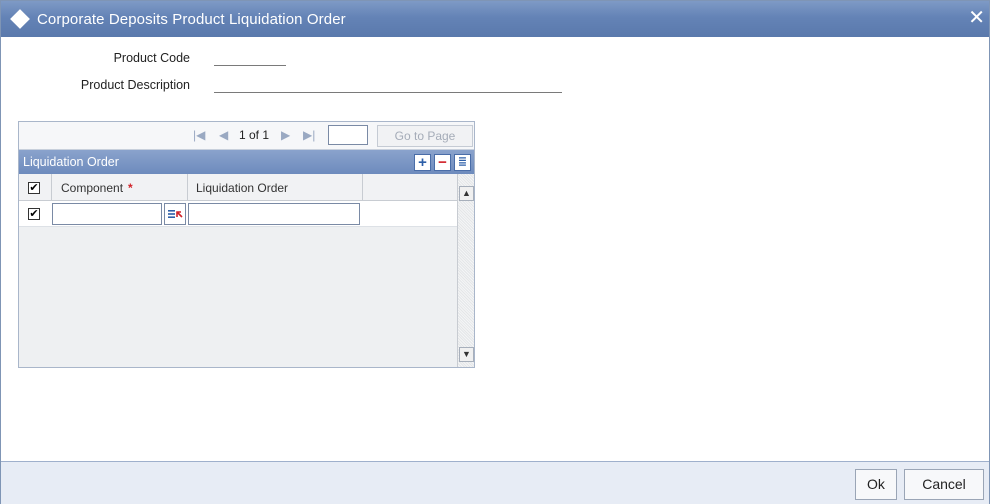 The height and width of the screenshot is (504, 990). I want to click on last-page-icon: ▶|, so click(309, 135).